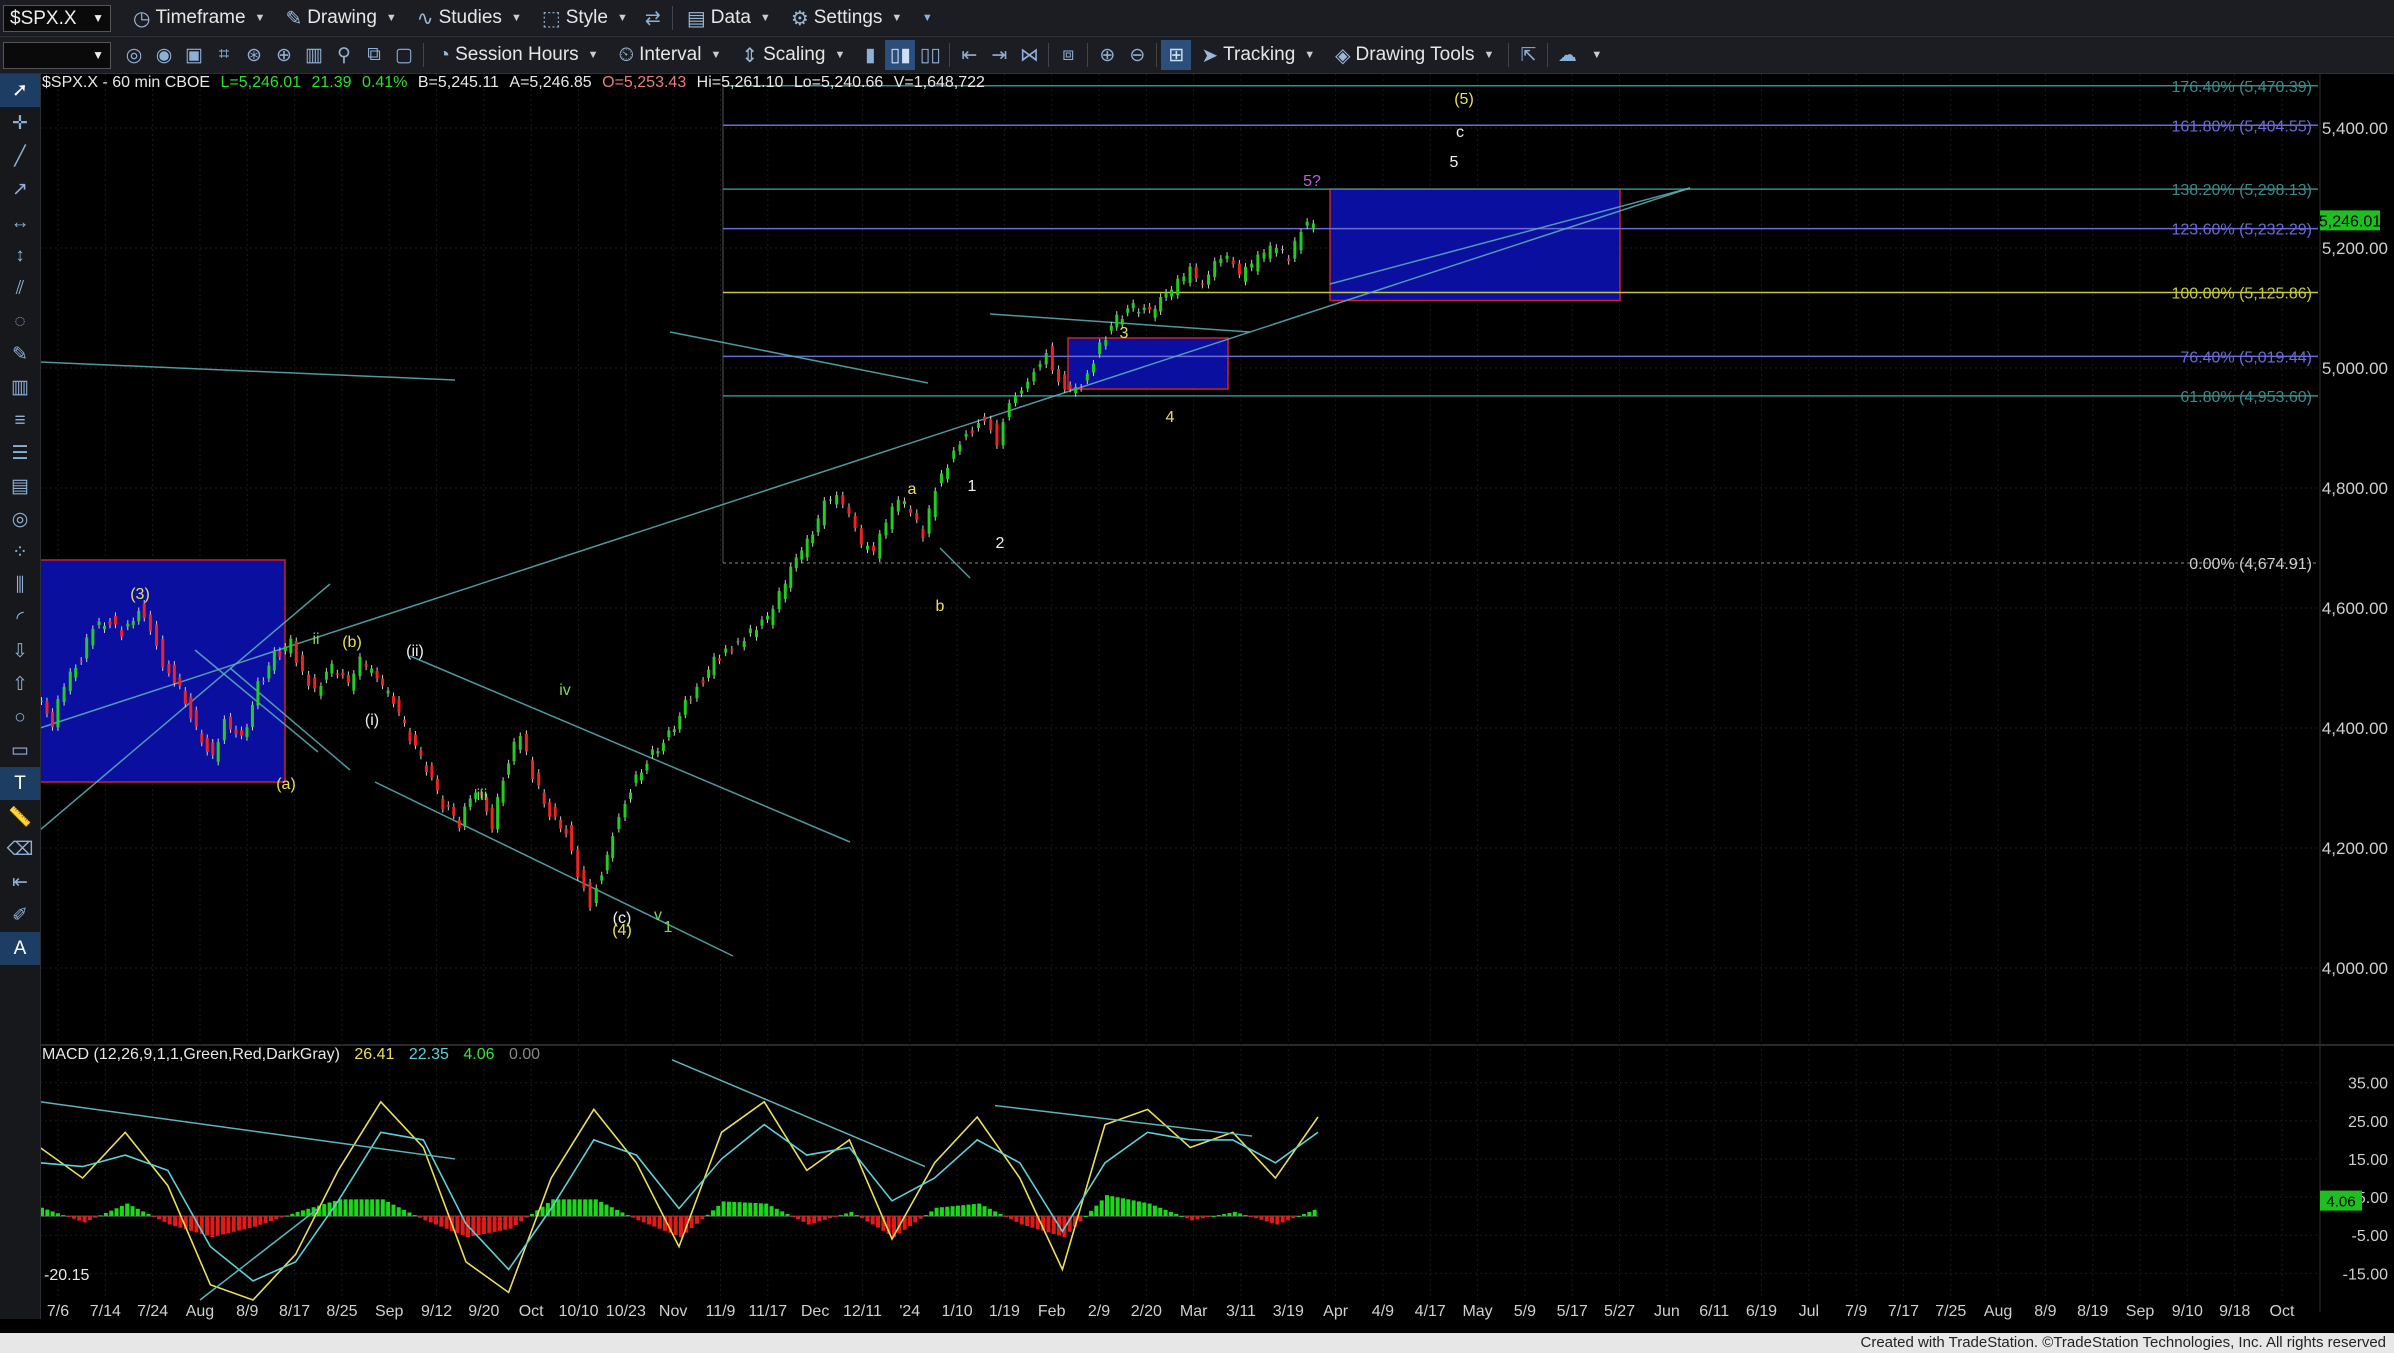  Describe the element at coordinates (653, 18) in the screenshot. I see `link-chart-button: ⇄` at that location.